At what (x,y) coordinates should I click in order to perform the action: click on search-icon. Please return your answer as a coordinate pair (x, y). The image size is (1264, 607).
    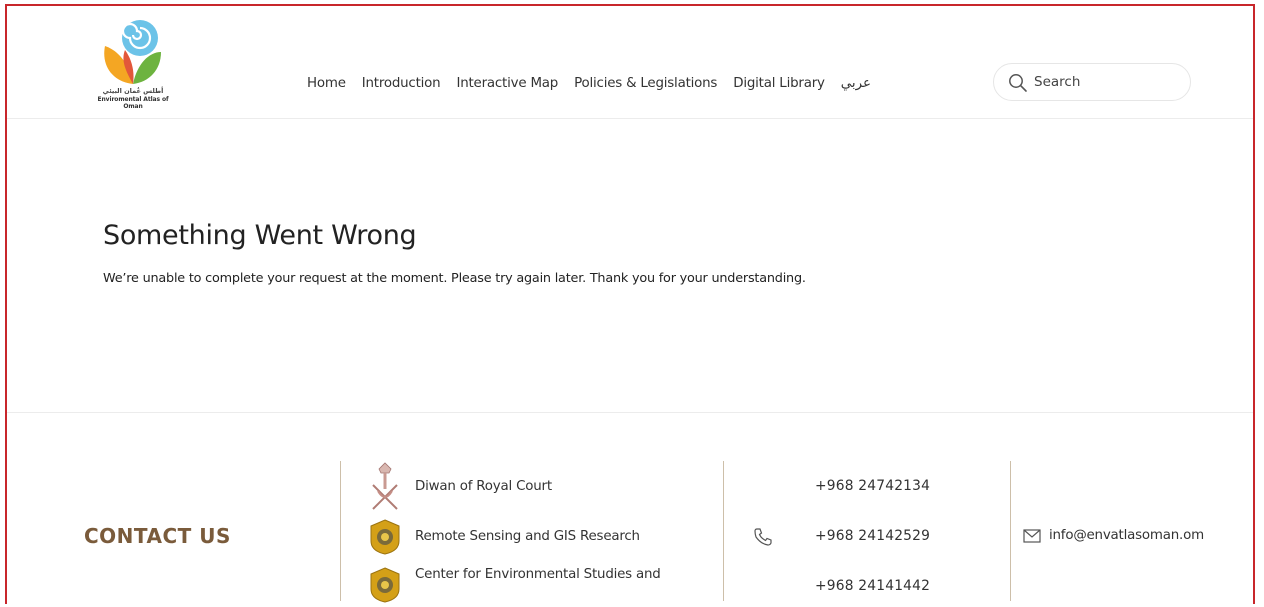
    Looking at the image, I should click on (1018, 83).